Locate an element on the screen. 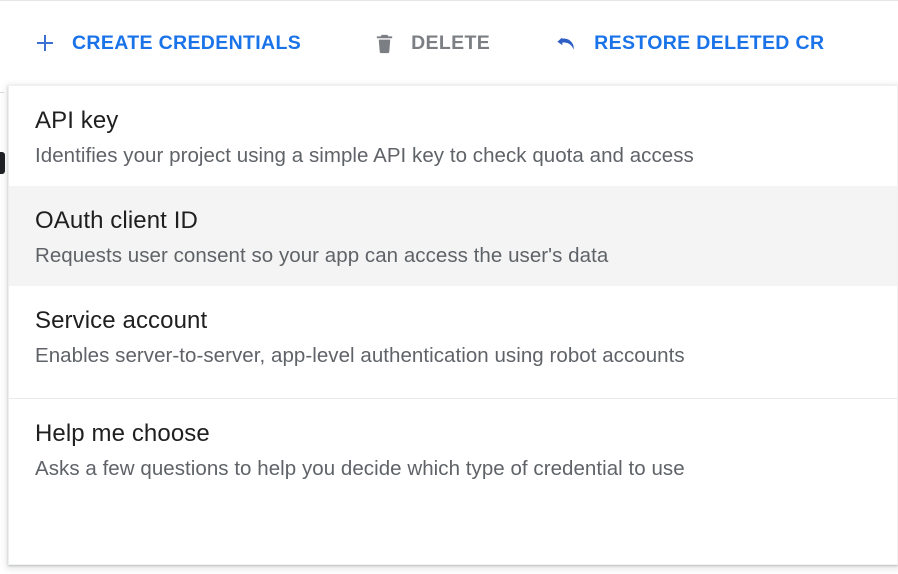 Image resolution: width=898 pixels, height=574 pixels. menu-spacer is located at coordinates (453, 392).